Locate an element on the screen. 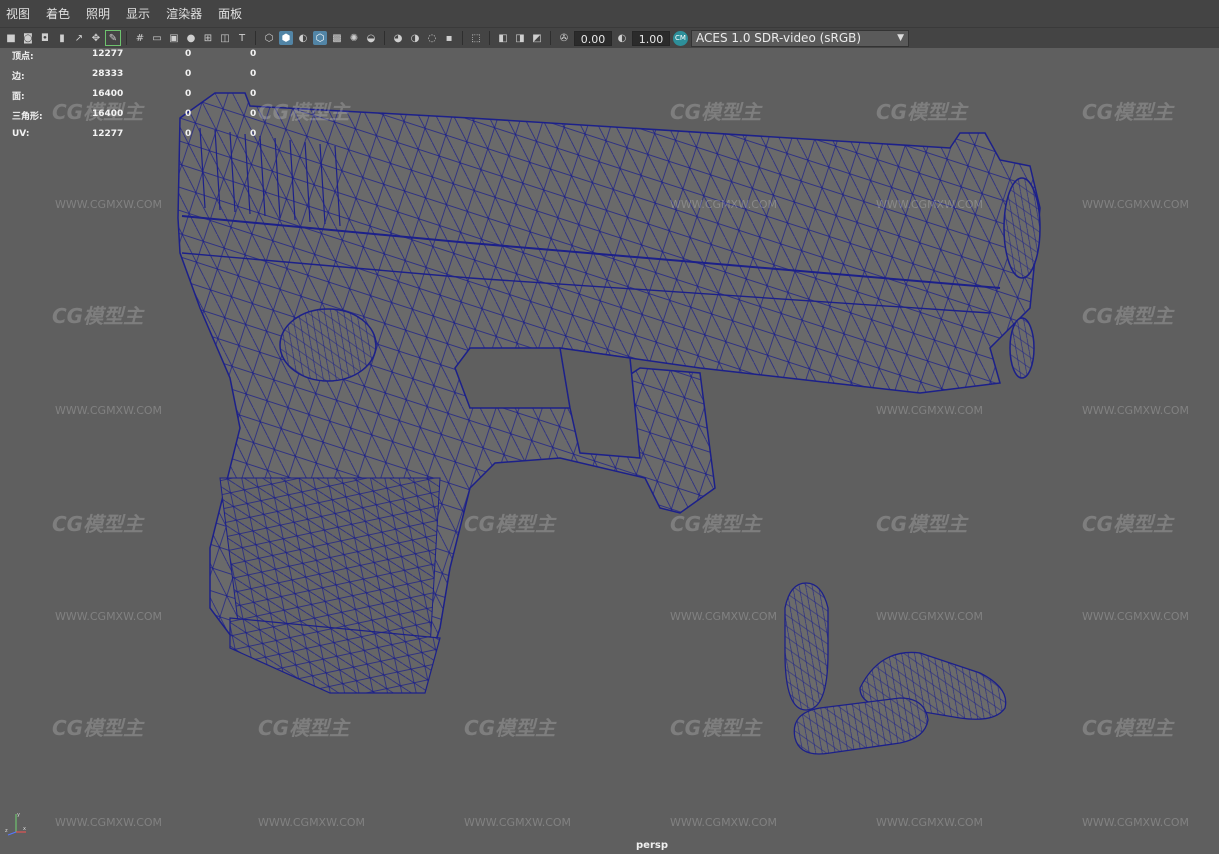  grid-icon: # is located at coordinates (140, 38).